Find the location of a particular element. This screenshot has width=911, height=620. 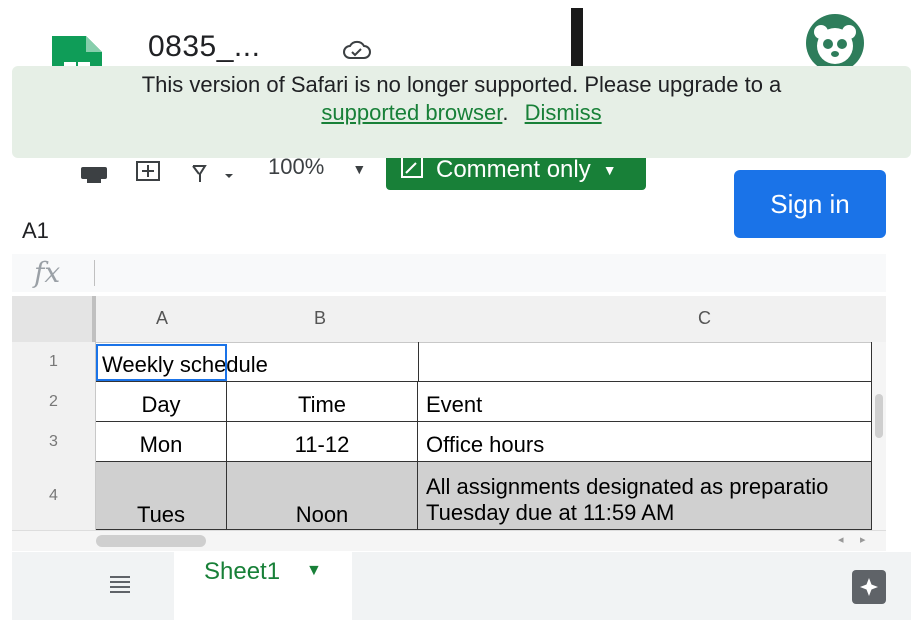

vertical-scrollbar is located at coordinates (879, 436).